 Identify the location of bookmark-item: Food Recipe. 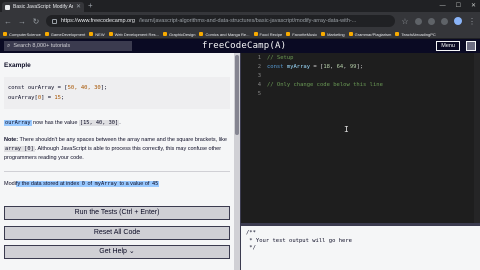
(267, 34).